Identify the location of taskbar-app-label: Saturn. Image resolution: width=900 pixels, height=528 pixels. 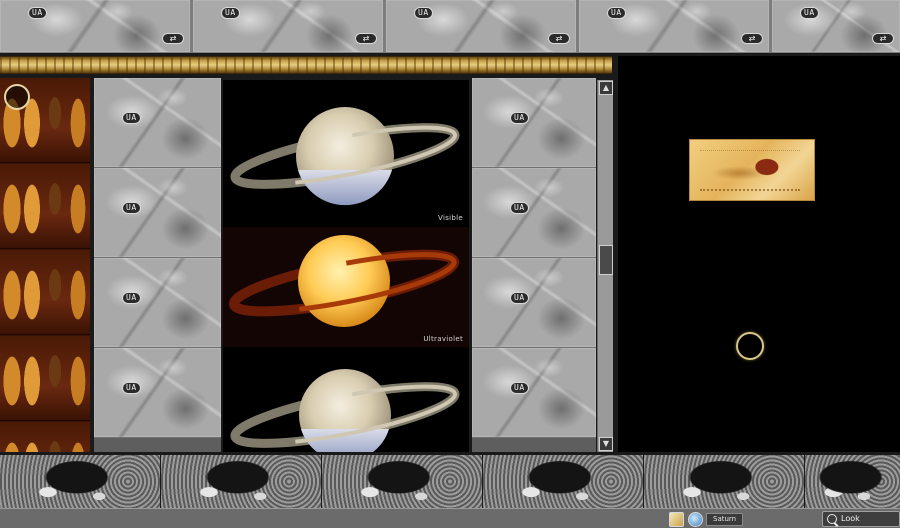
(725, 519).